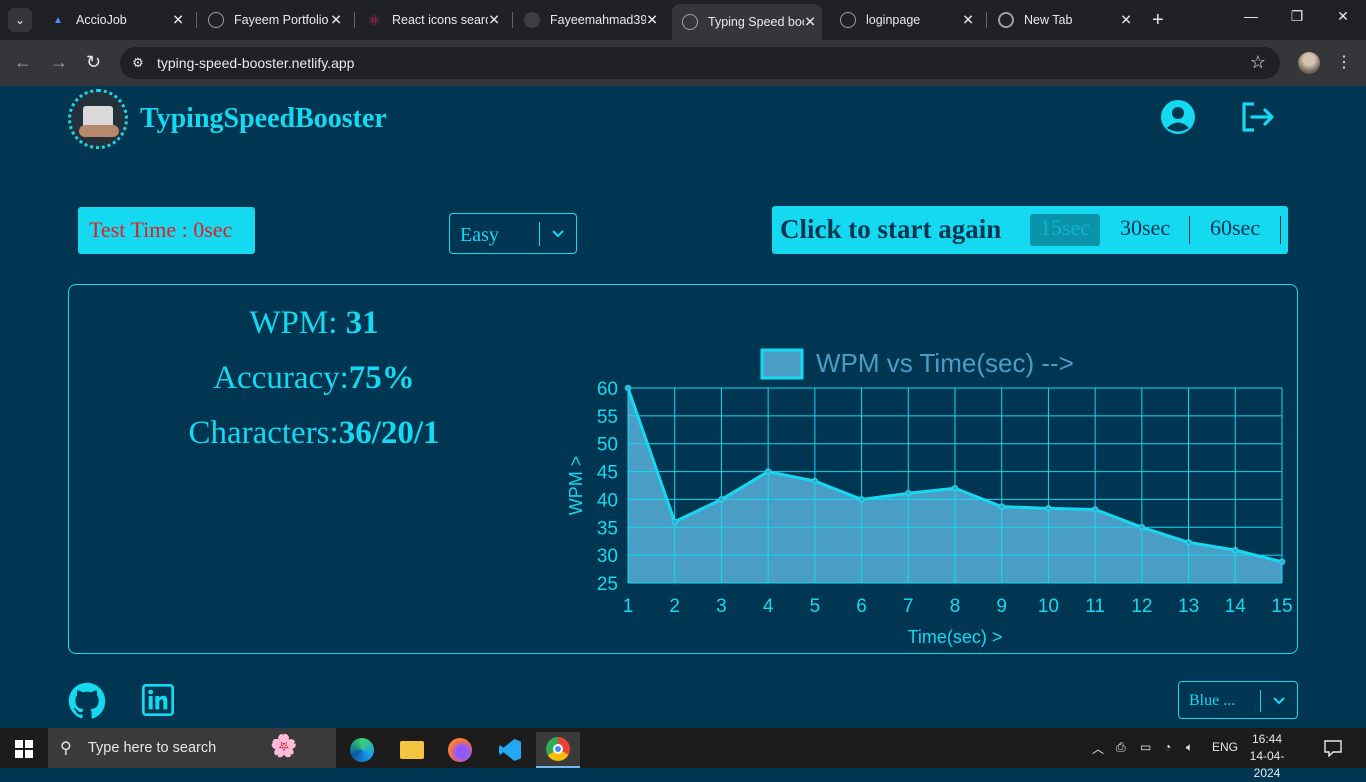  Describe the element at coordinates (20, 20) in the screenshot. I see `tab-search-button: ⌄` at that location.